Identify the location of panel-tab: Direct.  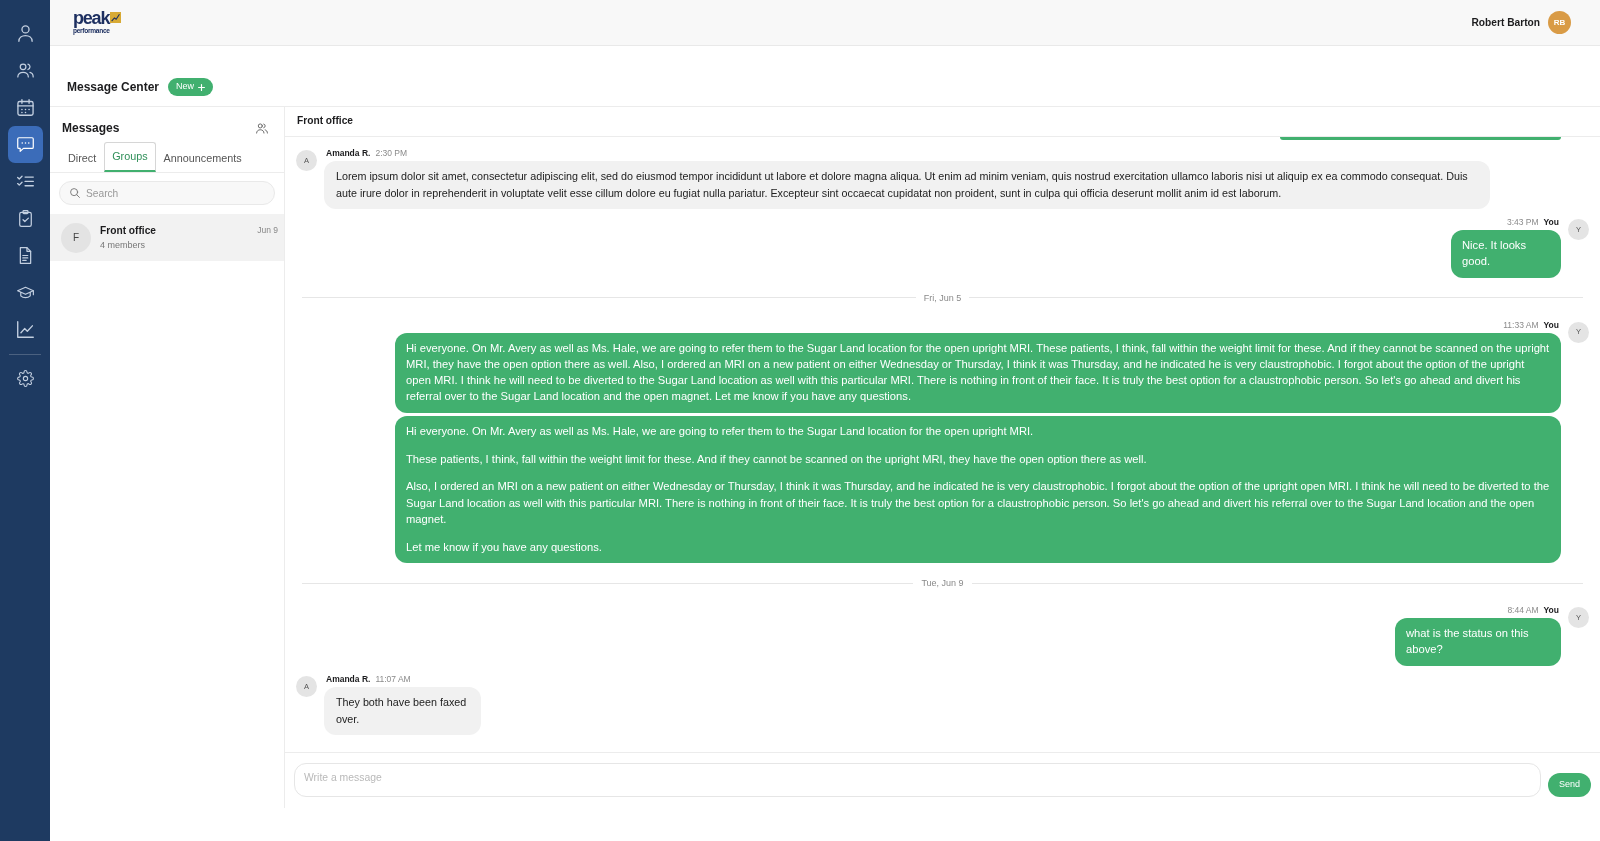
(82, 157).